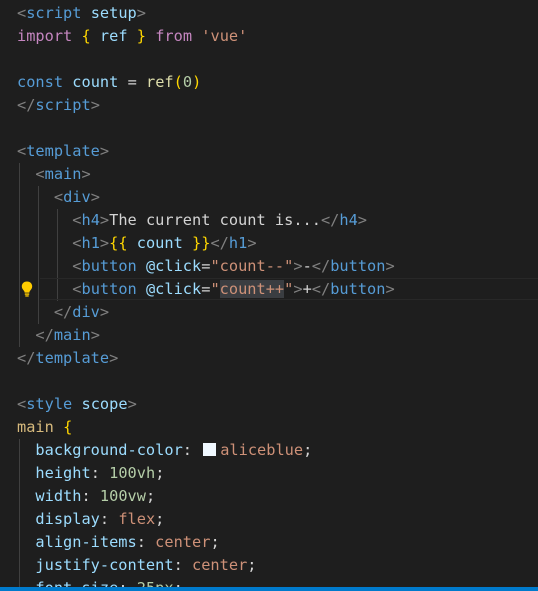 Image resolution: width=538 pixels, height=591 pixels. I want to click on code-line-10: <h4>The current count is...</h4>, so click(192, 220).